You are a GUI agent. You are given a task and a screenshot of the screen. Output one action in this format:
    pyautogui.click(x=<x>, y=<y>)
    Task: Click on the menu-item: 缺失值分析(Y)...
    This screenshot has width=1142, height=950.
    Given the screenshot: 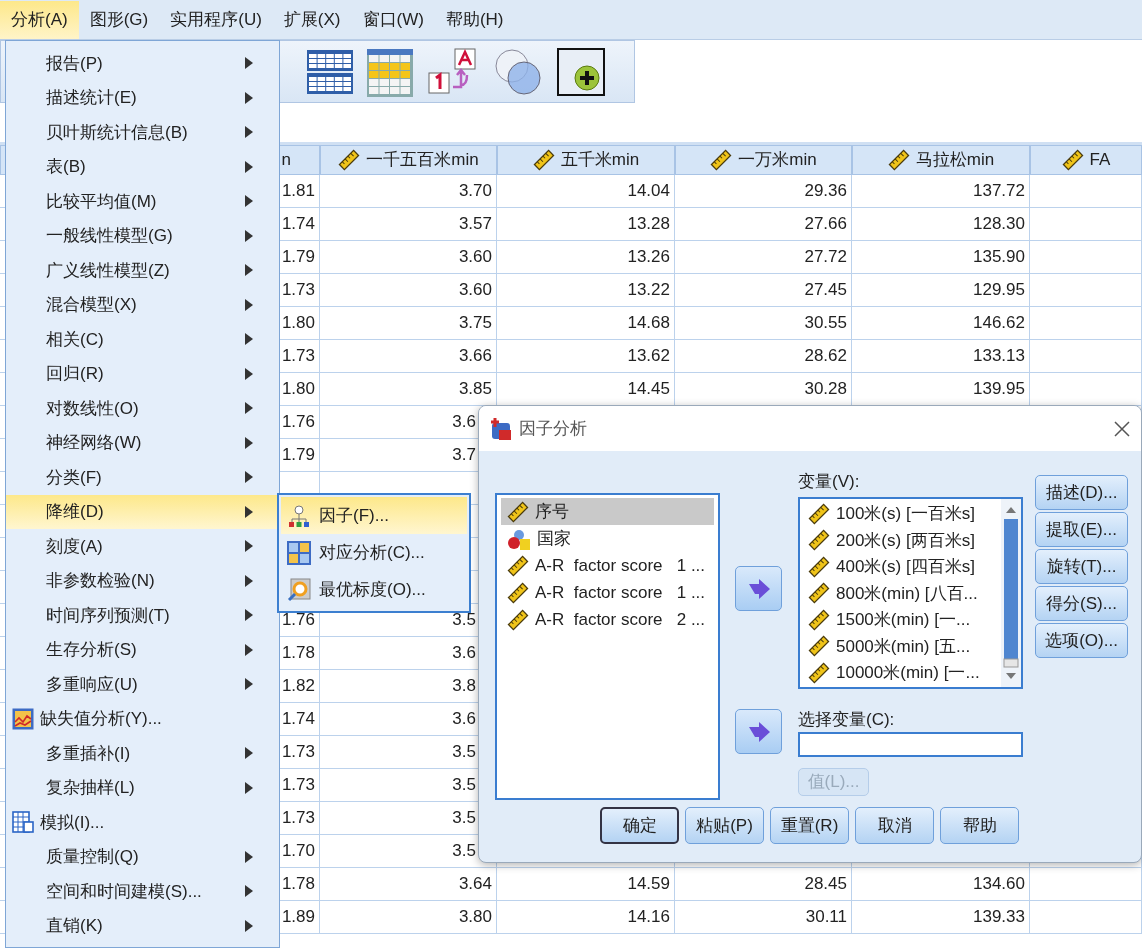 What is the action you would take?
    pyautogui.click(x=142, y=718)
    